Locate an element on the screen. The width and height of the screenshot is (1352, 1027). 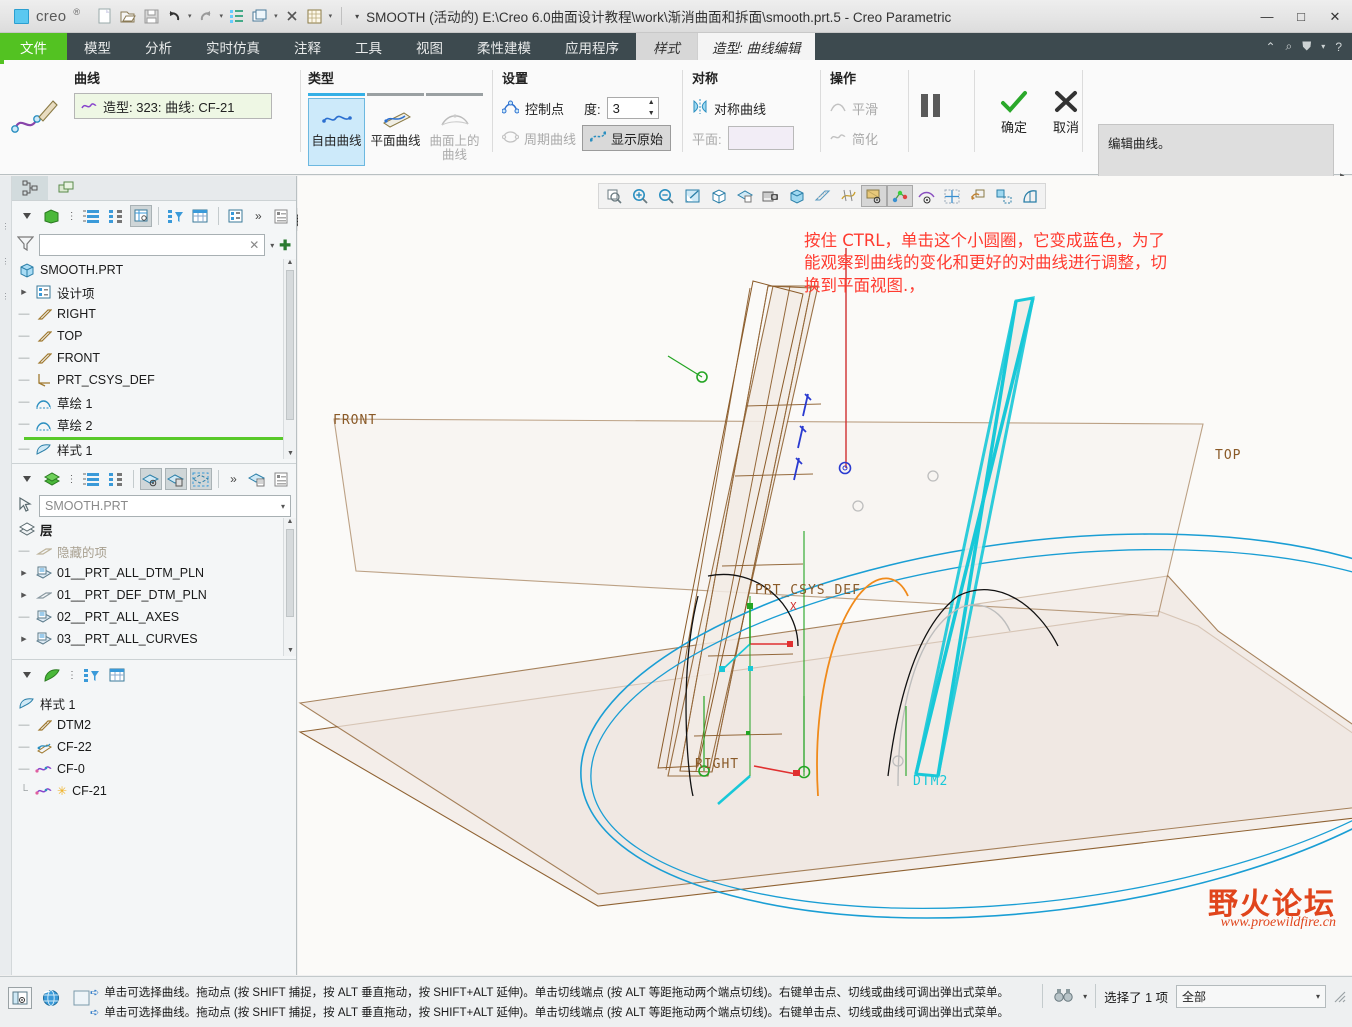
grid-icon is located at coordinates (315, 16).